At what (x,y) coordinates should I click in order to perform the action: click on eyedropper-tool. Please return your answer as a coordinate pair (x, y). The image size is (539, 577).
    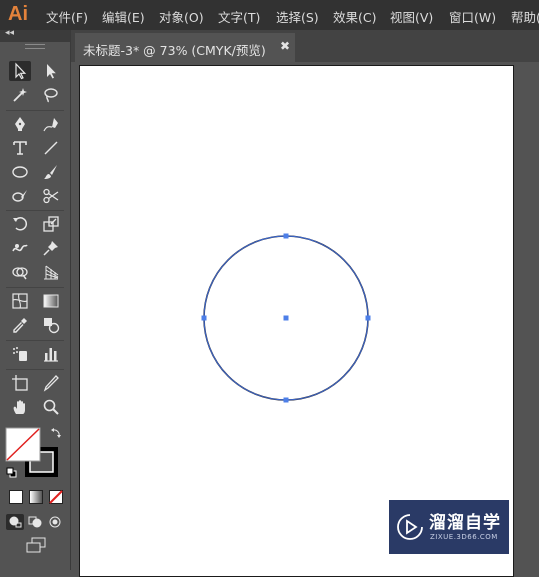
    Looking at the image, I should click on (20, 325).